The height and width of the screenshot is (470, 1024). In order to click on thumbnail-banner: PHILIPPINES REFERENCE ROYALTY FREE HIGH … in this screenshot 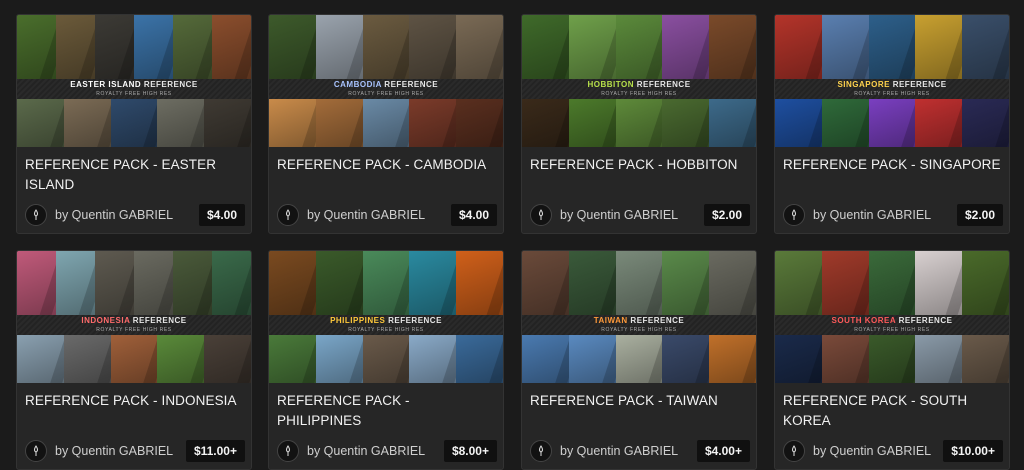, I will do `click(386, 325)`.